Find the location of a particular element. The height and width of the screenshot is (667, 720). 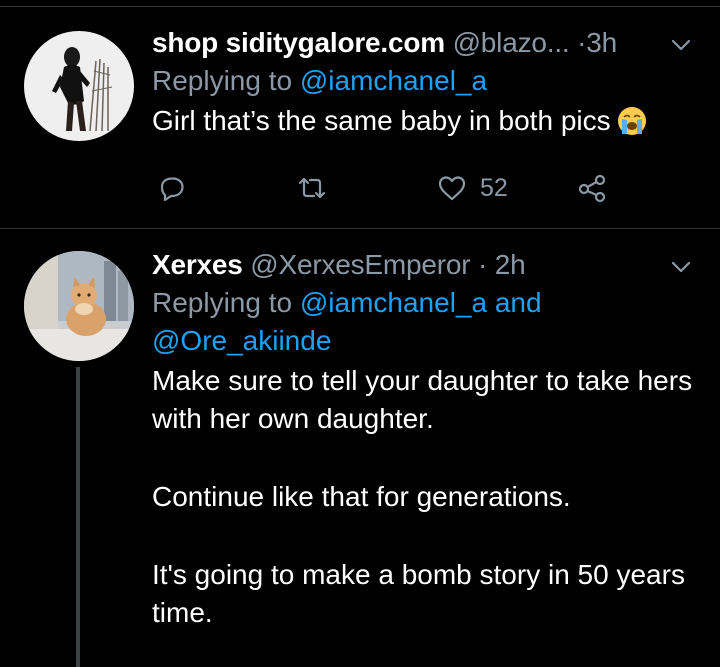

reply-icon is located at coordinates (172, 189).